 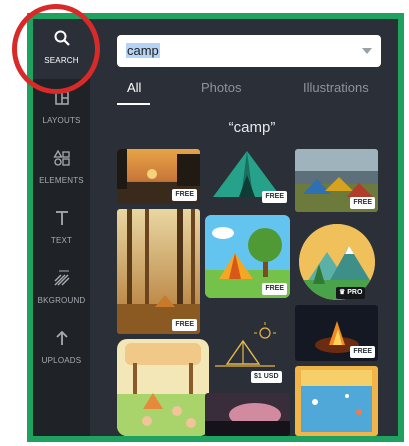 What do you see at coordinates (252, 89) in the screenshot?
I see `tabs: All Photos Illustrations` at bounding box center [252, 89].